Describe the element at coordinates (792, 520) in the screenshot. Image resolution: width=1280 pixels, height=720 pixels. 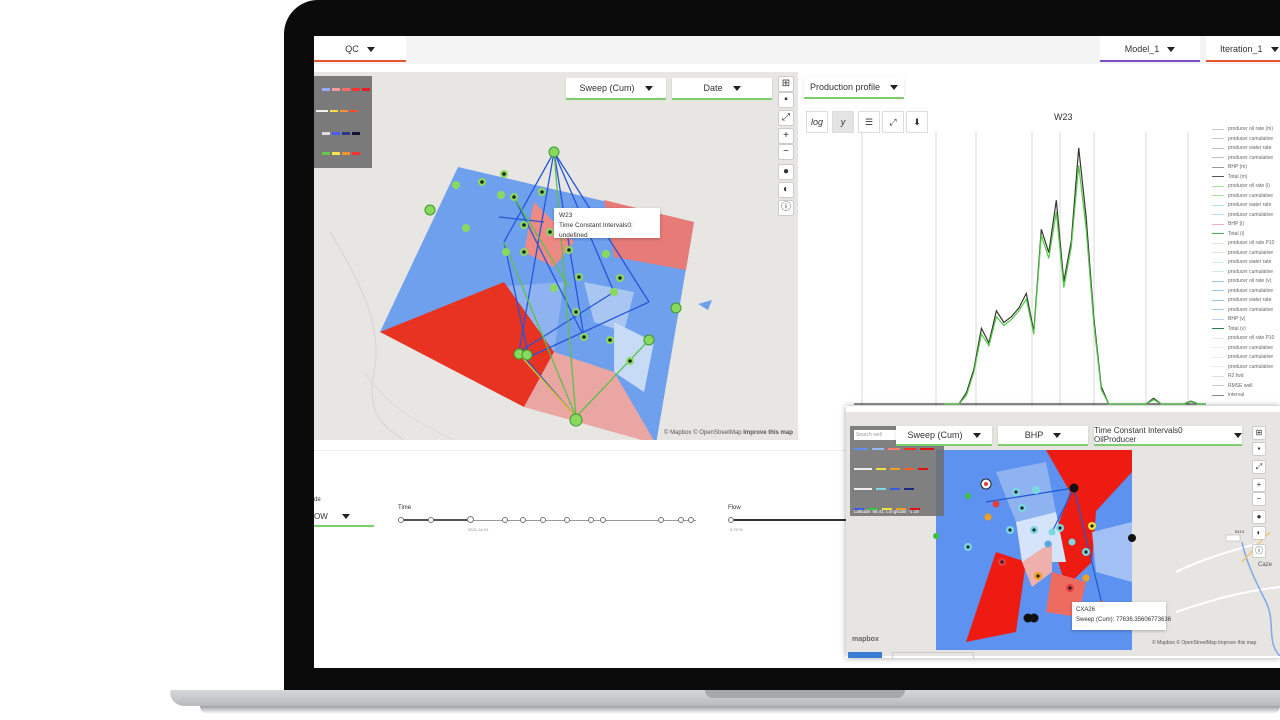
I see `flow-slider-track` at that location.